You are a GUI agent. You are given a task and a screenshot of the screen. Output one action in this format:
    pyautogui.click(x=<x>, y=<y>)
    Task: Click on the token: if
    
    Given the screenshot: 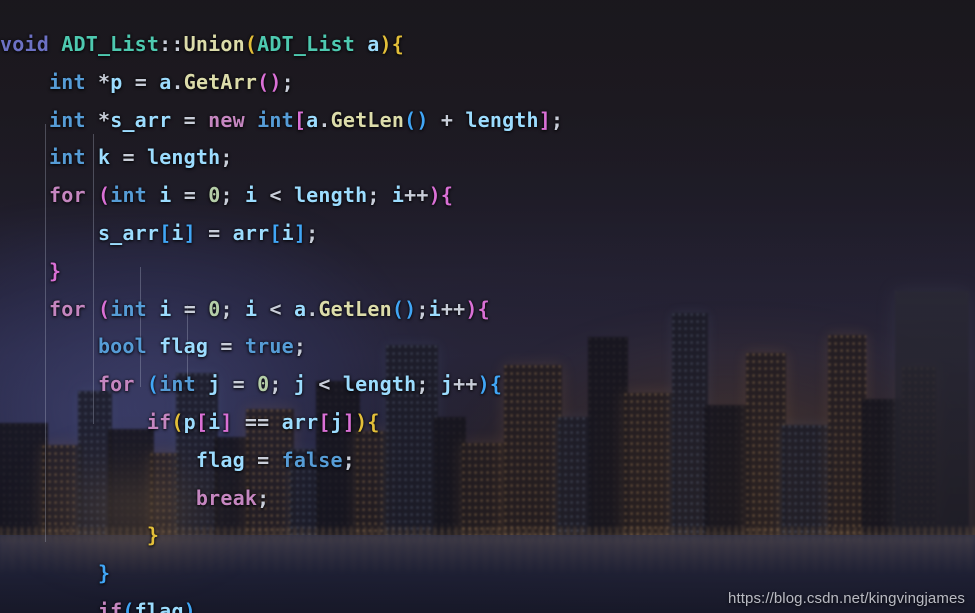 What is the action you would take?
    pyautogui.click(x=159, y=421)
    